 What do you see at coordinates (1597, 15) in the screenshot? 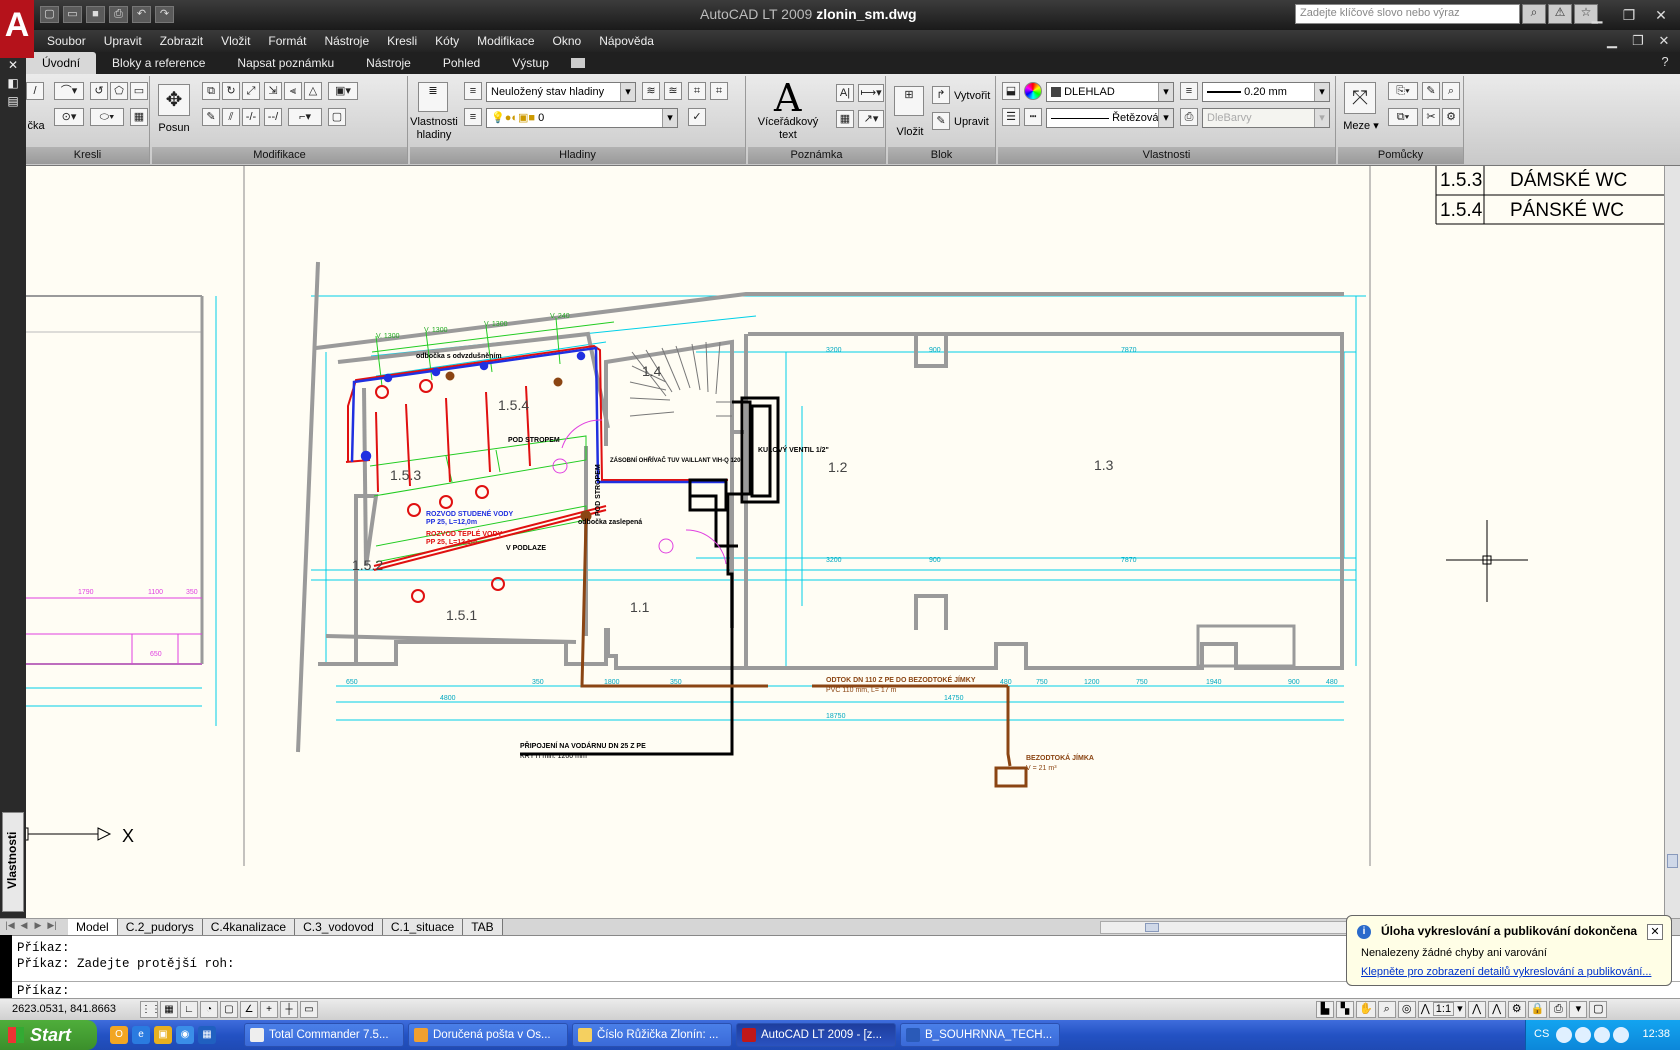
I see `minimize-button: ▁` at bounding box center [1597, 15].